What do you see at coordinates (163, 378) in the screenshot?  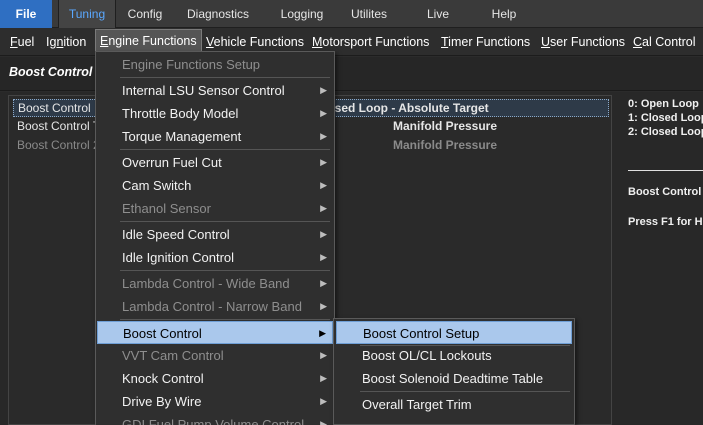 I see `menu-item-label: Knock Control` at bounding box center [163, 378].